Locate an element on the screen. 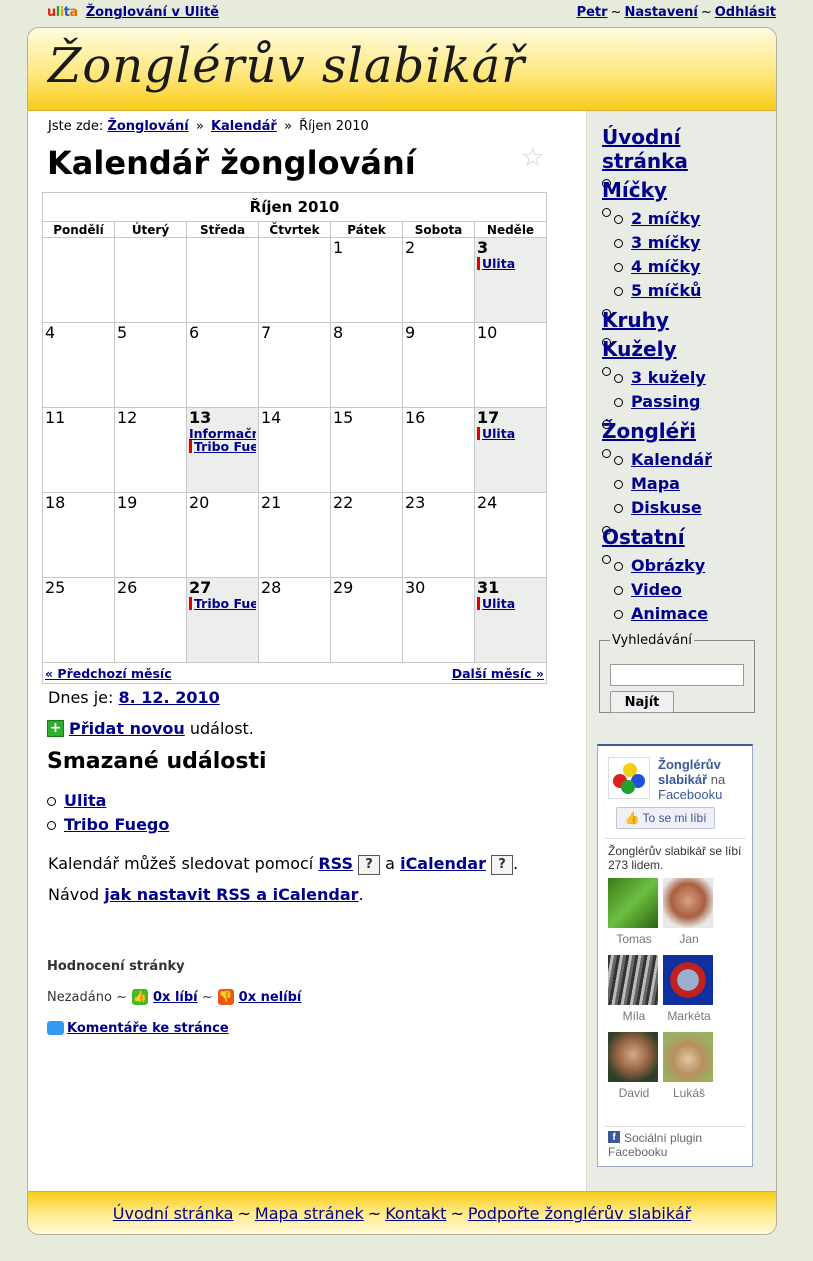 This screenshot has width=813, height=1261. rss-link: RSS is located at coordinates (335, 863).